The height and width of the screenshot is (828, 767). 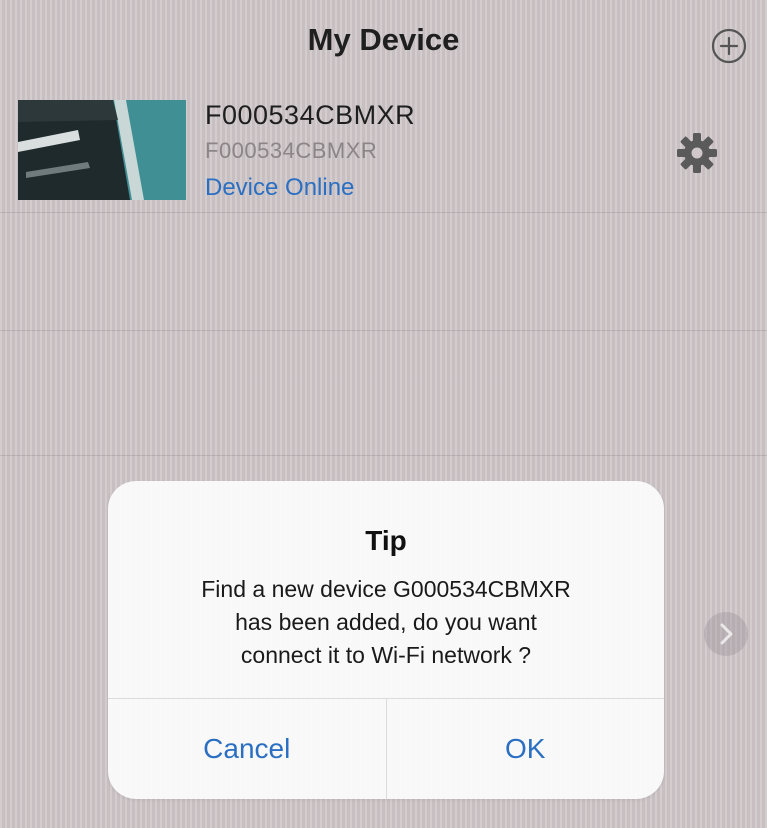 I want to click on chevron-right-icon, so click(x=726, y=634).